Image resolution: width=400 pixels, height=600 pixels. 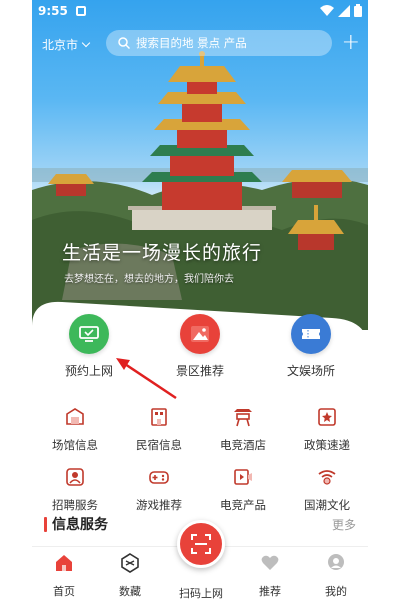 I want to click on nav-label: 数藏, so click(x=130, y=591).